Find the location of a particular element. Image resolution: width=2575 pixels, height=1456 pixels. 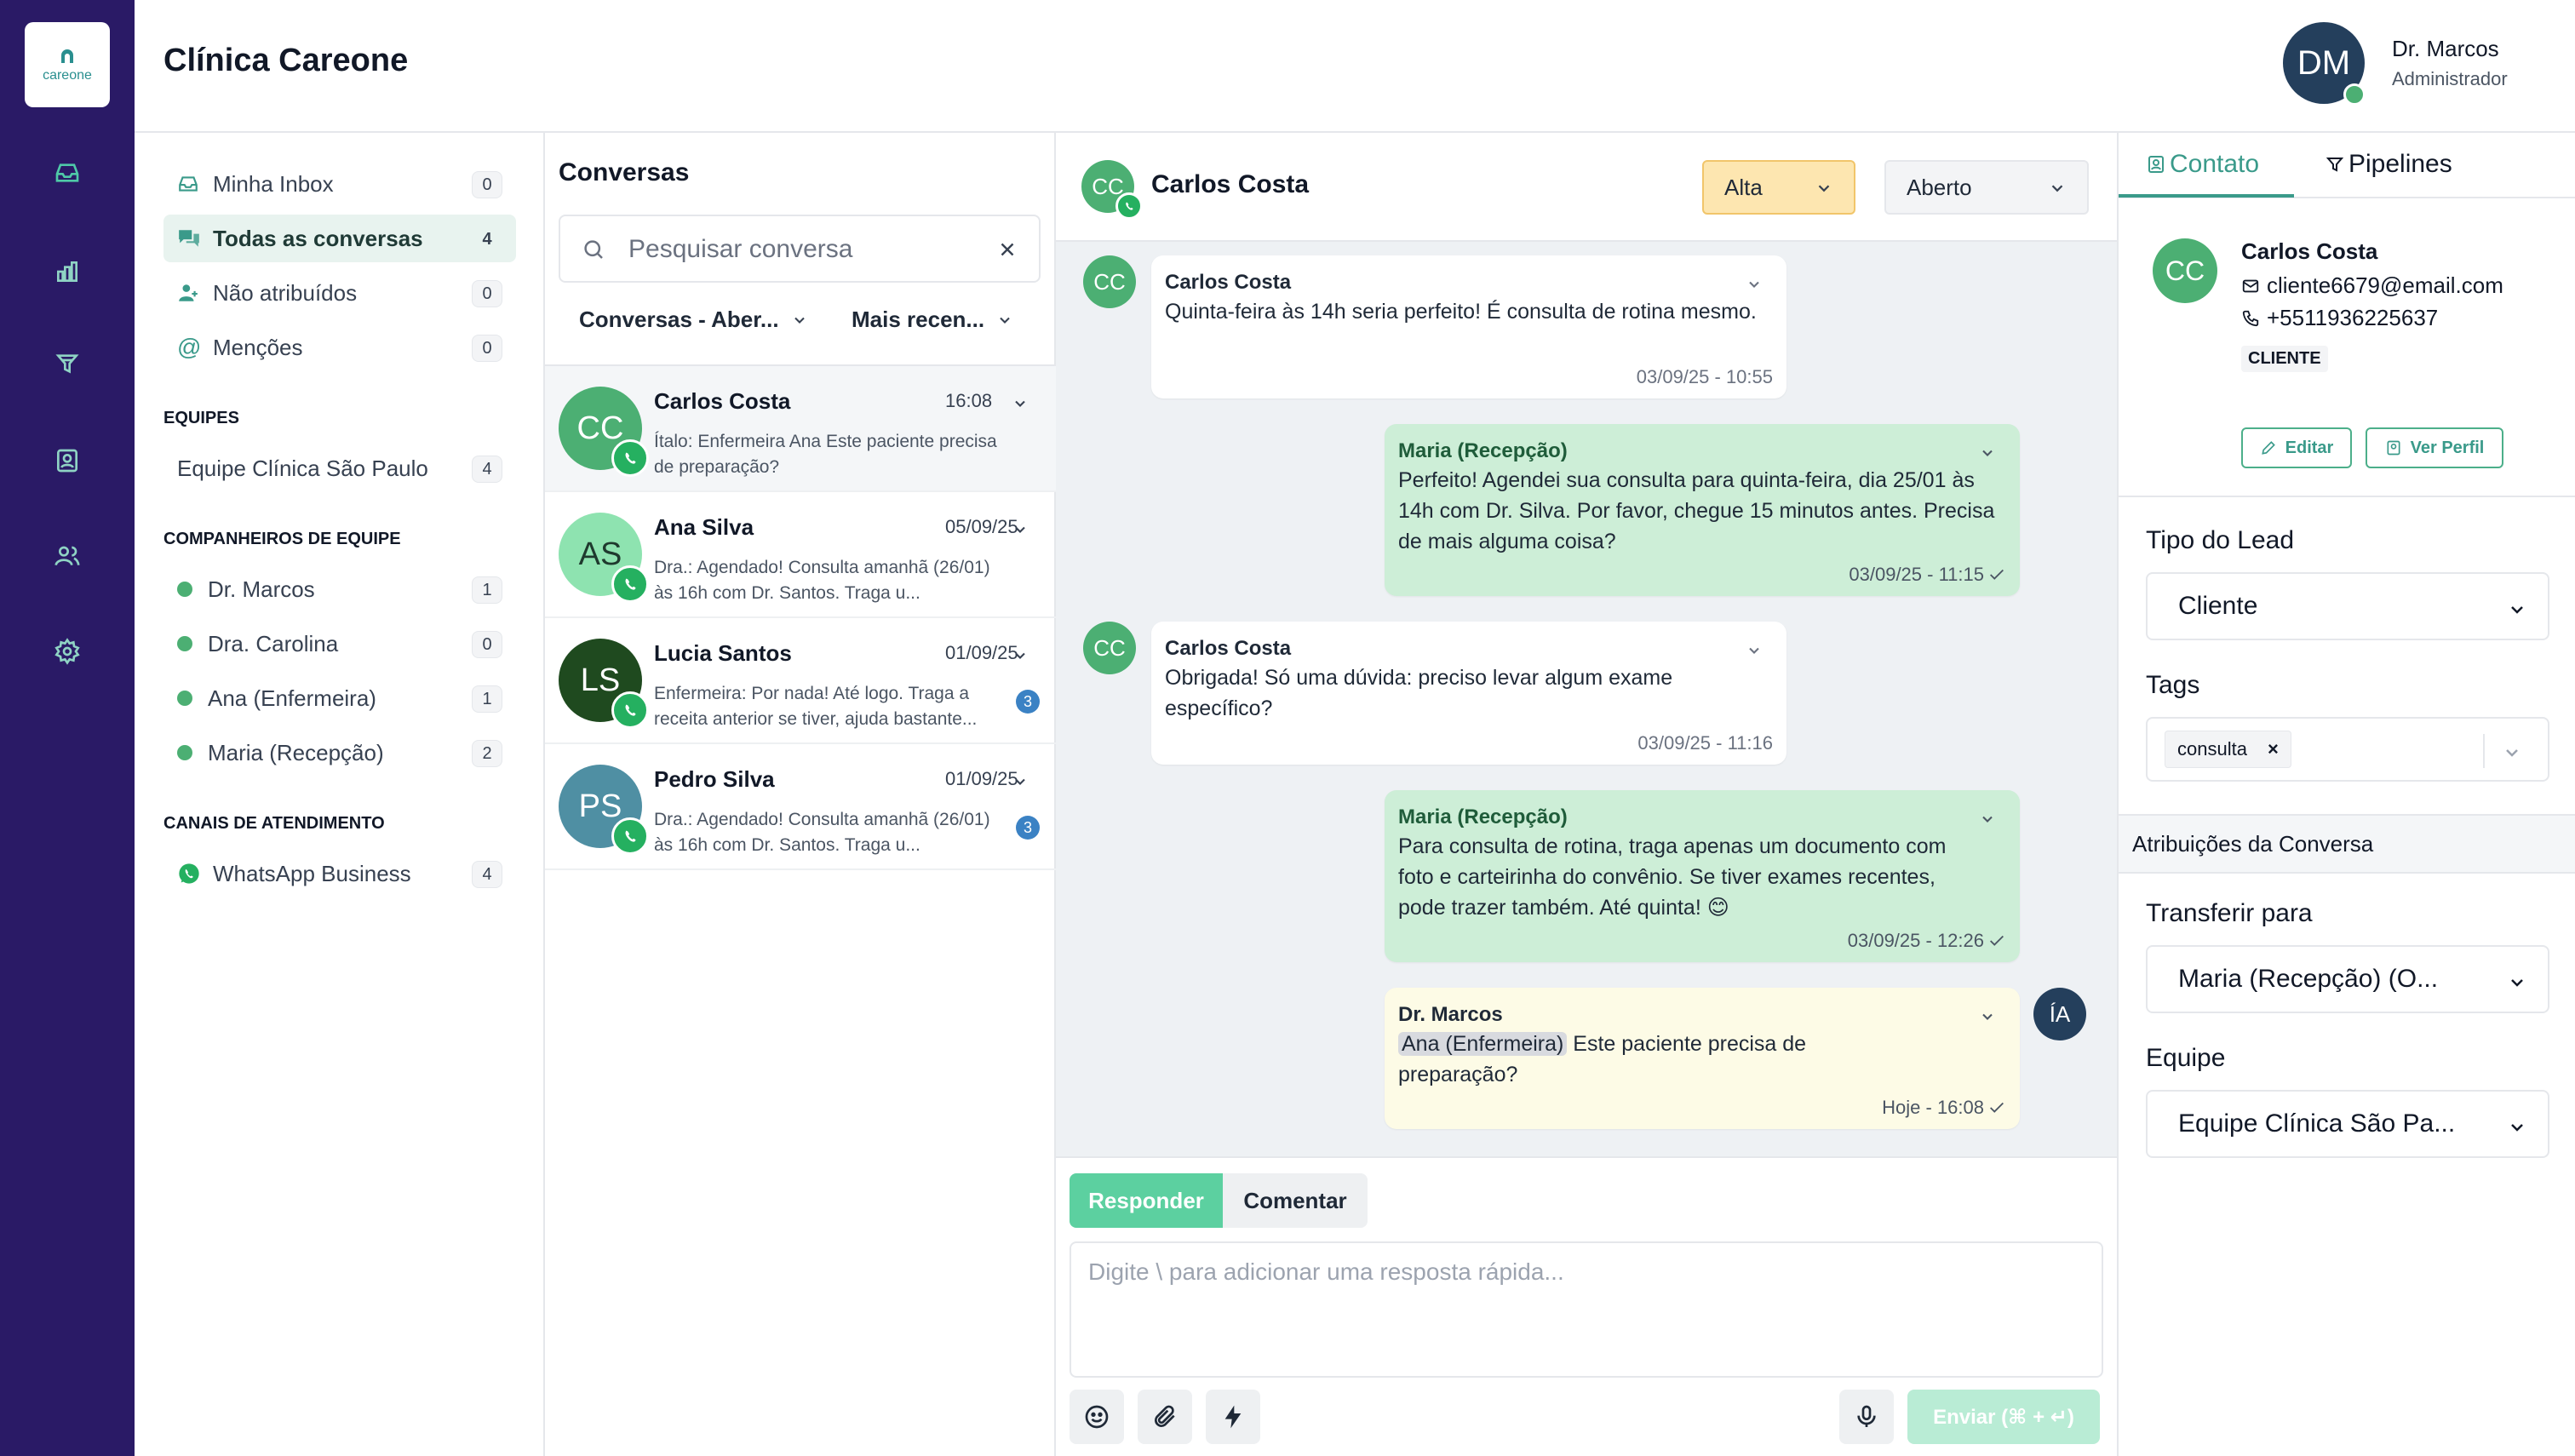

sidebar-item-unassigned: Não atribuídos 0 is located at coordinates (339, 293).